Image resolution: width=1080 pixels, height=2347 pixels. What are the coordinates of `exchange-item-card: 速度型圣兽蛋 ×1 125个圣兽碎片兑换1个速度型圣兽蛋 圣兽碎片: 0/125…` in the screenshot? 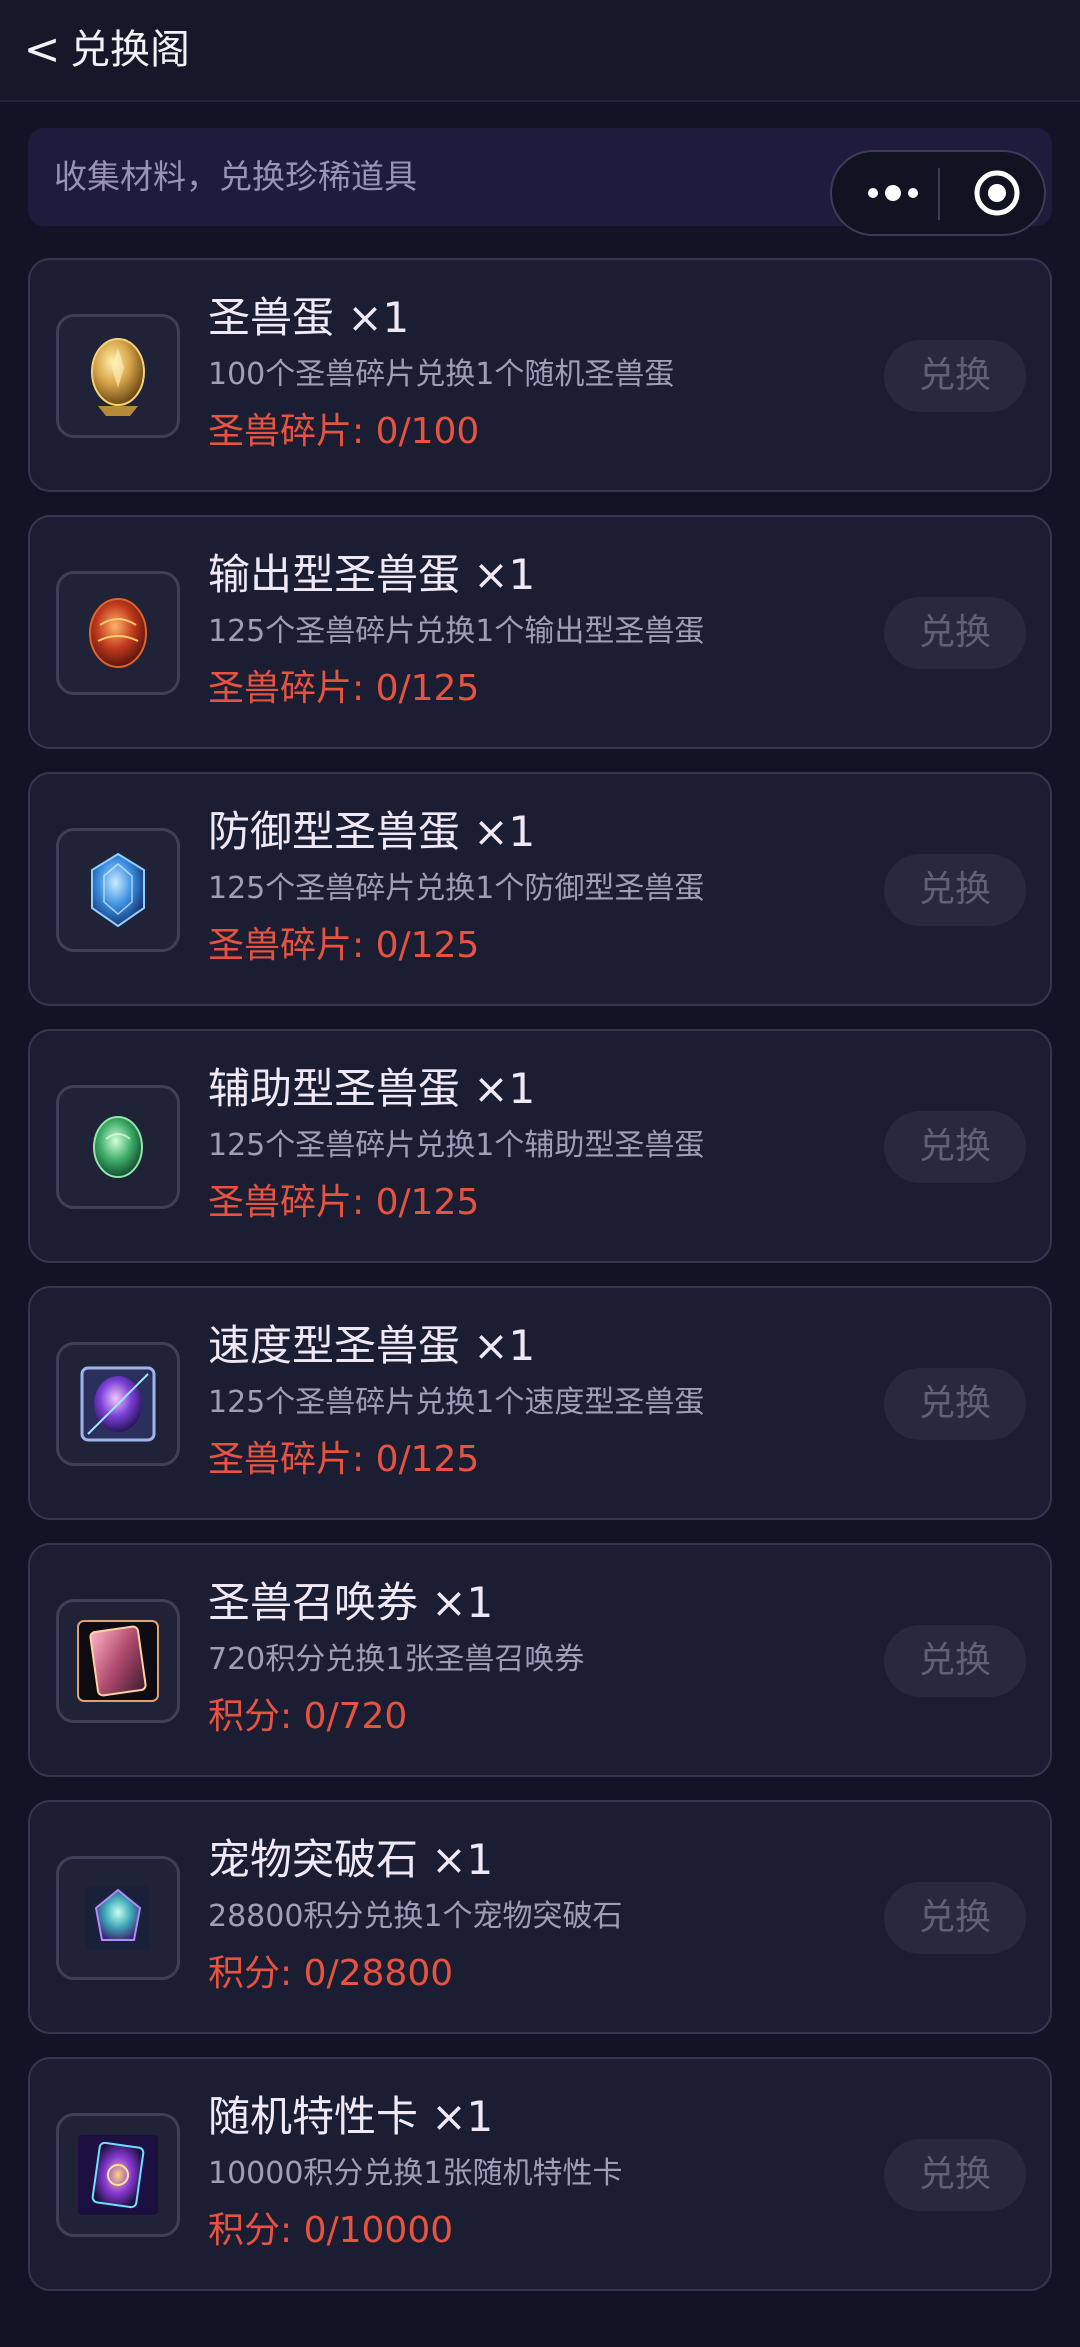 It's located at (540, 1403).